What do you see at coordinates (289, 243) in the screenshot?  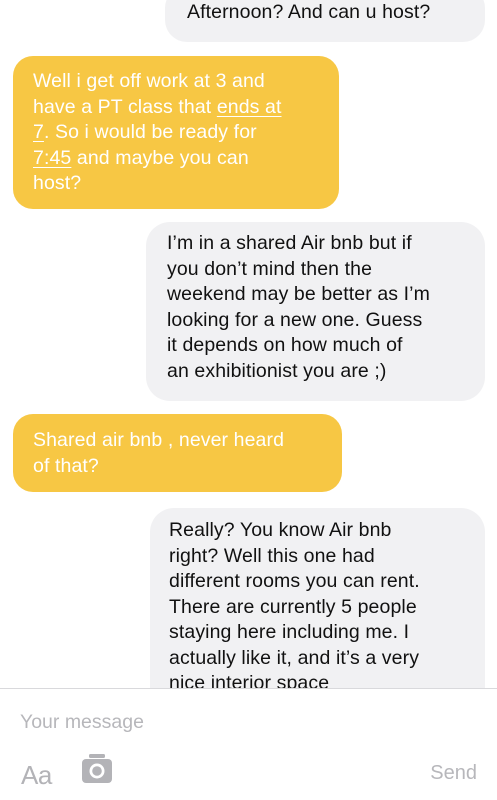 I see `message-line: I’m in a shared Air bnb but if` at bounding box center [289, 243].